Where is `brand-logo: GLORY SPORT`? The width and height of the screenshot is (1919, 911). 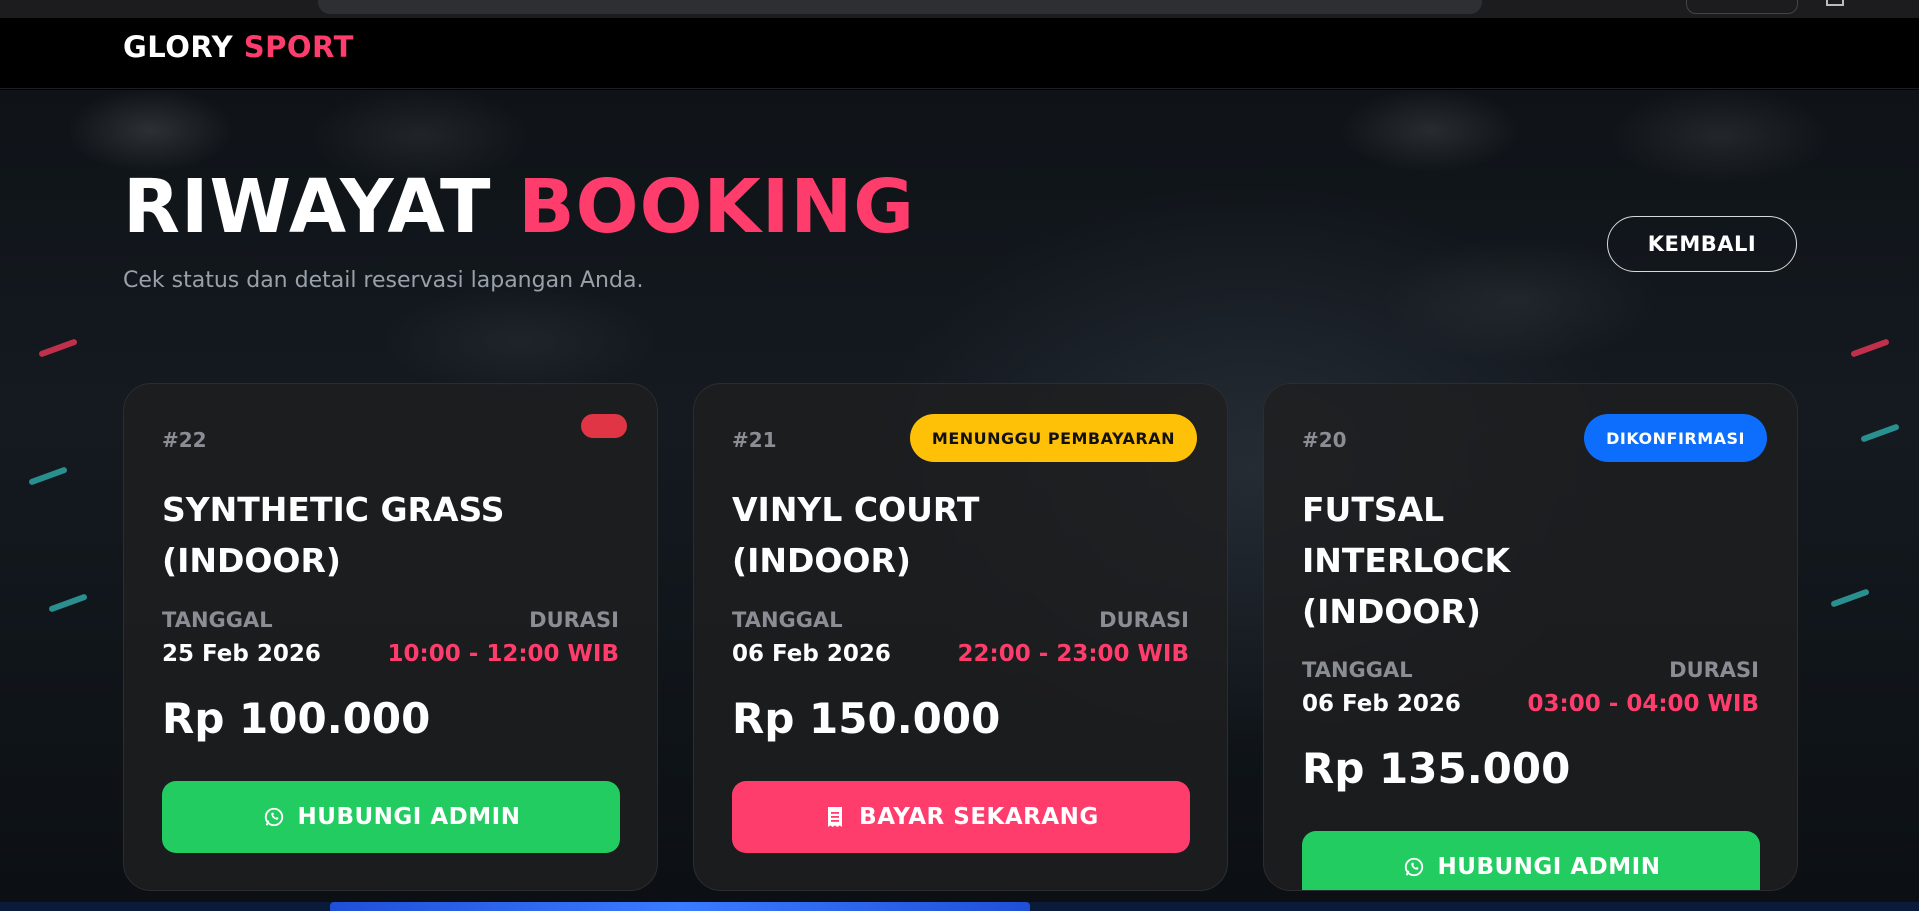 brand-logo: GLORY SPORT is located at coordinates (238, 47).